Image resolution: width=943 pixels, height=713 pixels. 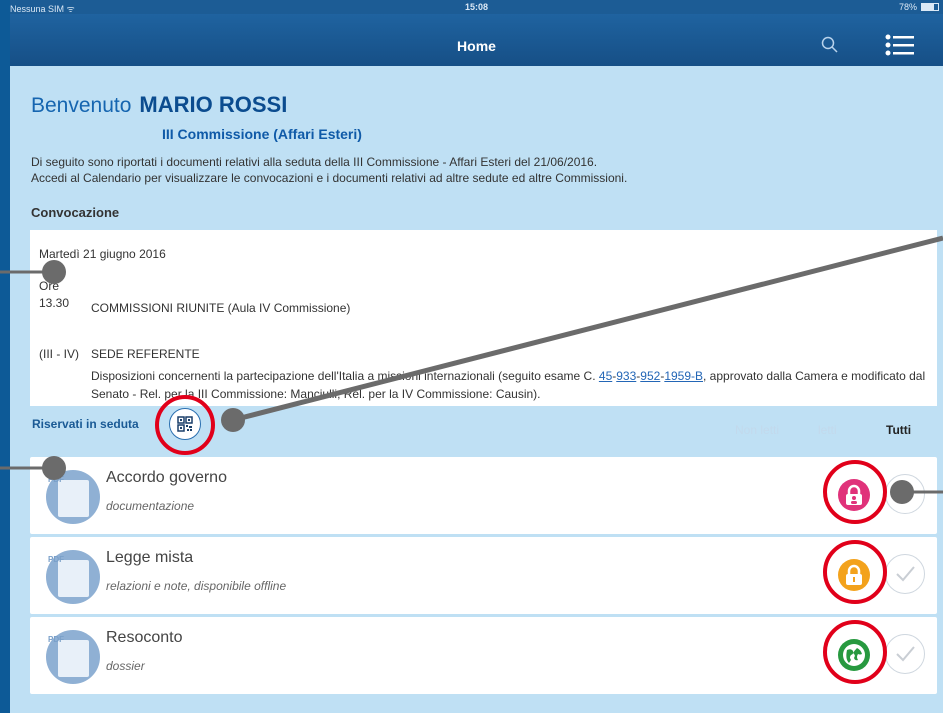 I want to click on document-subtitle: documentazione, so click(x=150, y=506).